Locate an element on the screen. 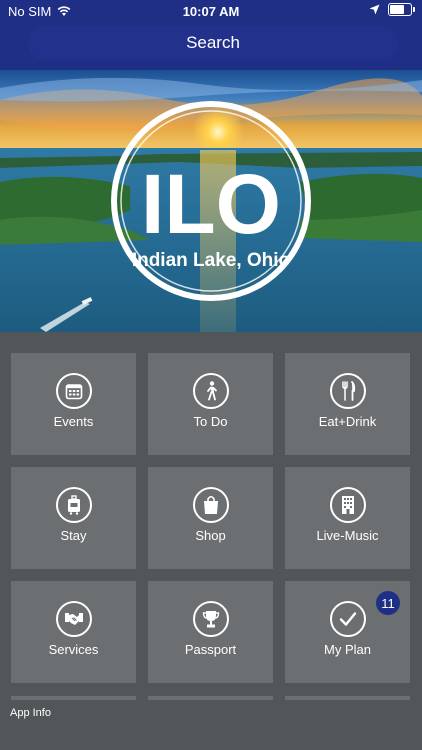 The image size is (422, 750). tile-label: Stay is located at coordinates (73, 535).